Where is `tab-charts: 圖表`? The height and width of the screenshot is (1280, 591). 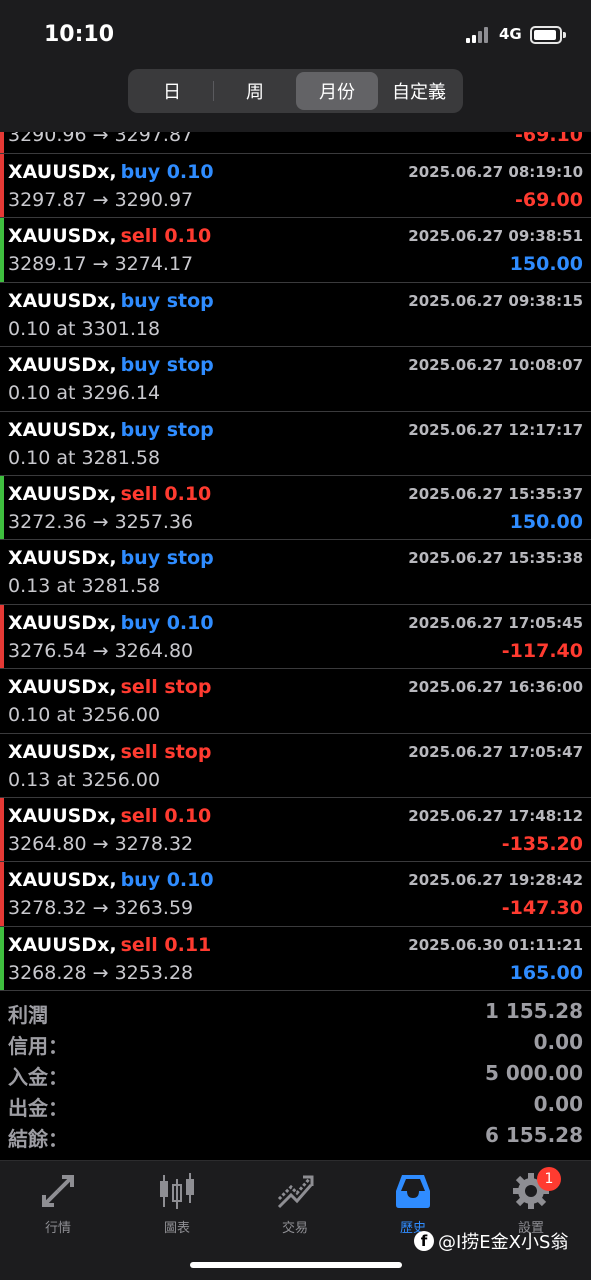
tab-charts: 圖表 is located at coordinates (177, 1203).